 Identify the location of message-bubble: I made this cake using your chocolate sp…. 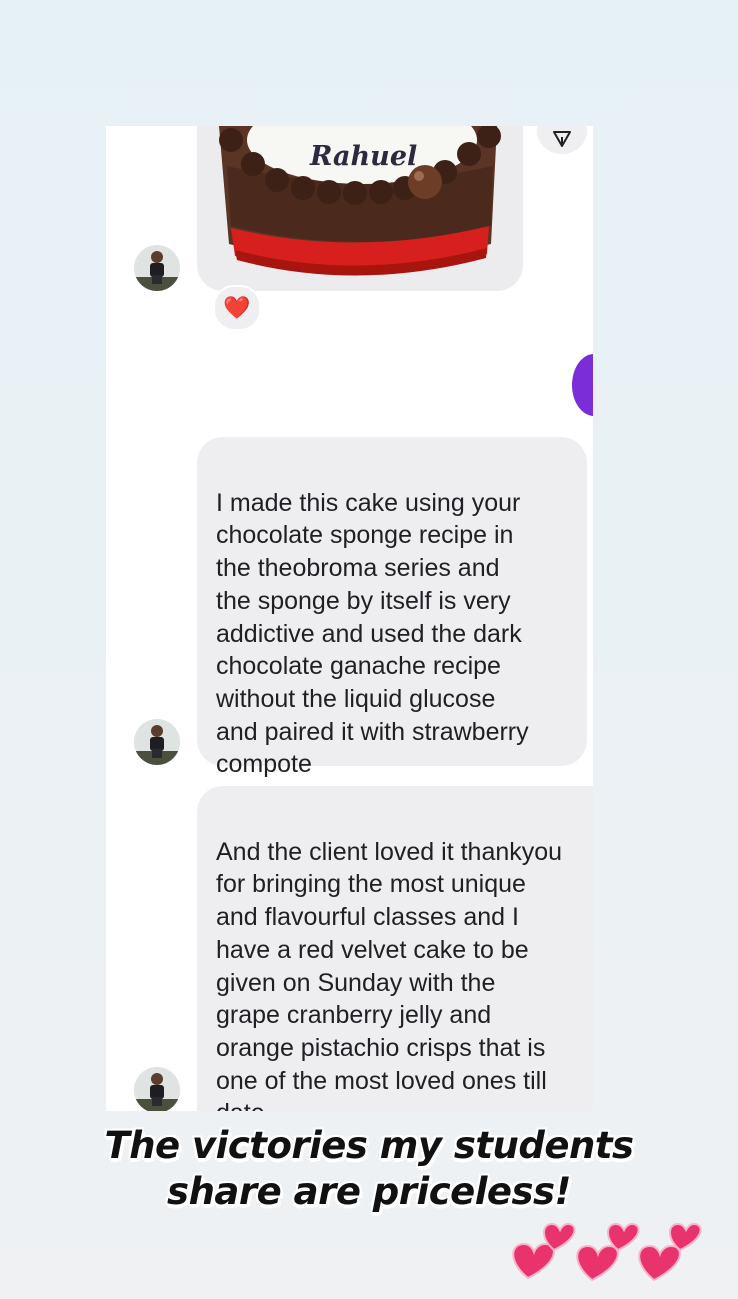
(392, 607).